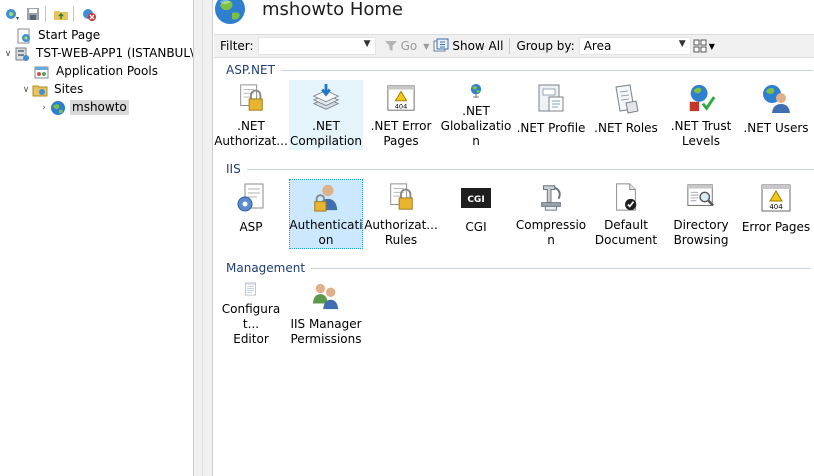  I want to click on view-mode-button: ▼, so click(704, 46).